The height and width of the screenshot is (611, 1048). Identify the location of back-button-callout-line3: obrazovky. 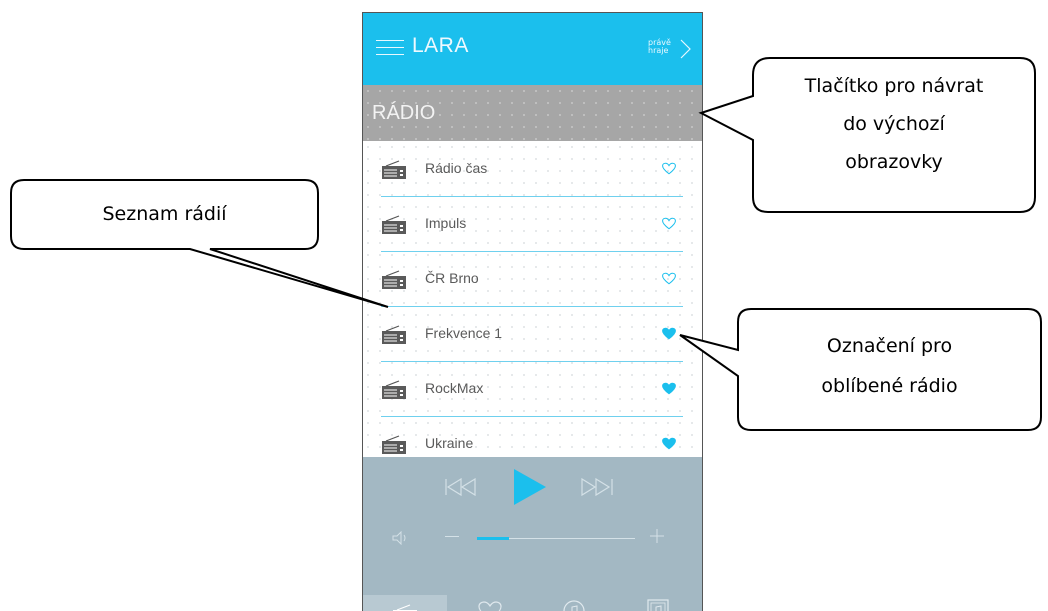
(894, 162).